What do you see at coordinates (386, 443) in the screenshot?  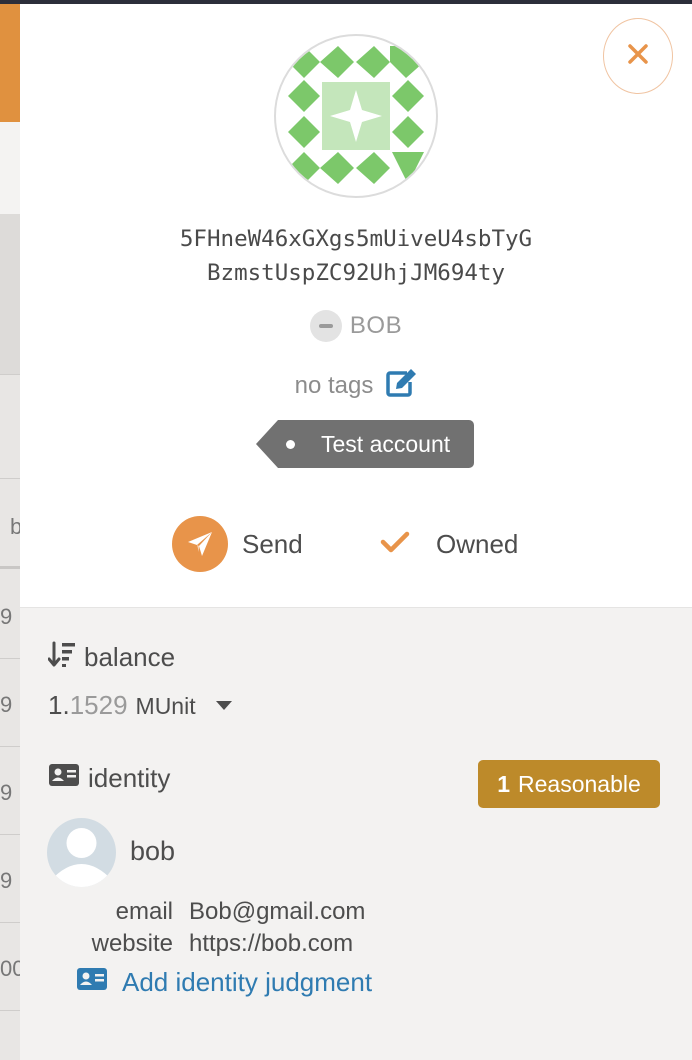 I see `tag-label-text: Test account` at bounding box center [386, 443].